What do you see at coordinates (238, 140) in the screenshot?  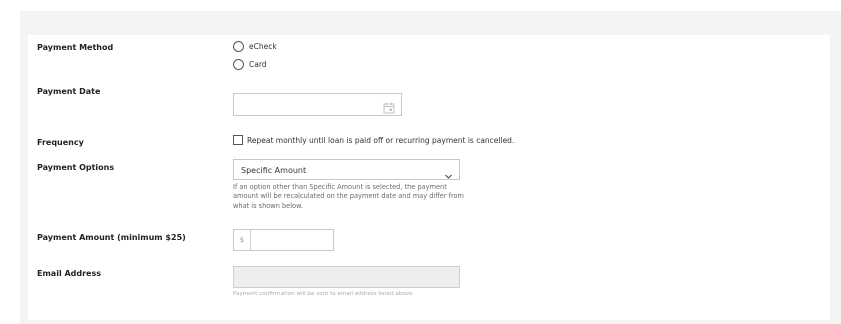 I see `recurring-checkbox` at bounding box center [238, 140].